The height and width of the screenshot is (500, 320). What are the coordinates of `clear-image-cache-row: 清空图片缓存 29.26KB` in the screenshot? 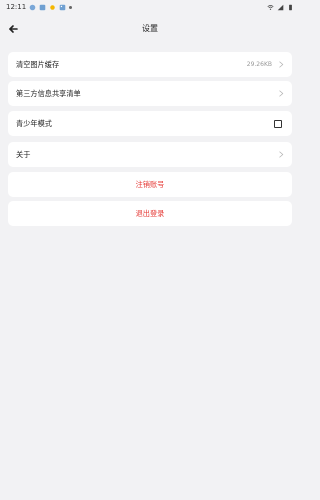 It's located at (150, 64).